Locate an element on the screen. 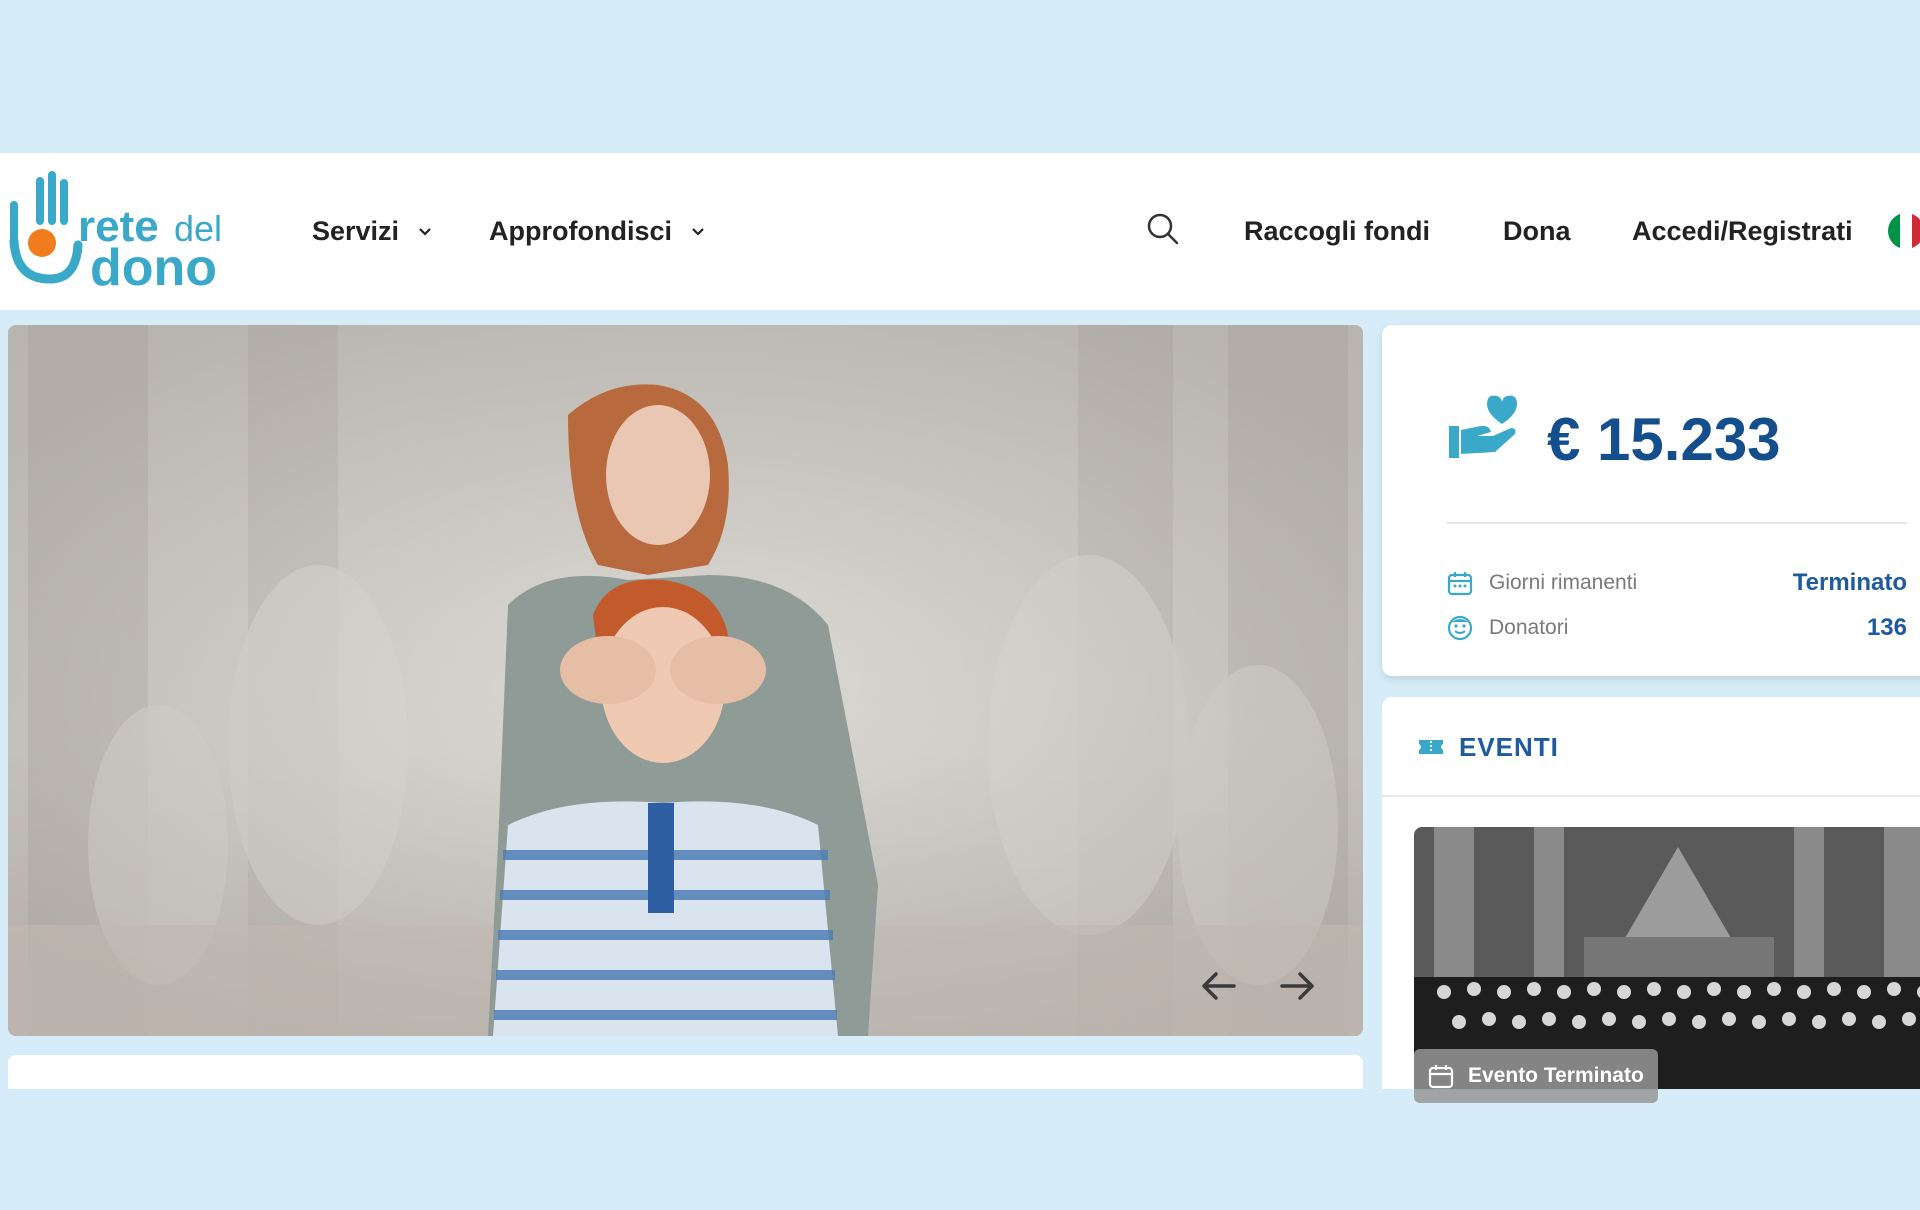 Image resolution: width=1920 pixels, height=1210 pixels. search-icon is located at coordinates (1163, 229).